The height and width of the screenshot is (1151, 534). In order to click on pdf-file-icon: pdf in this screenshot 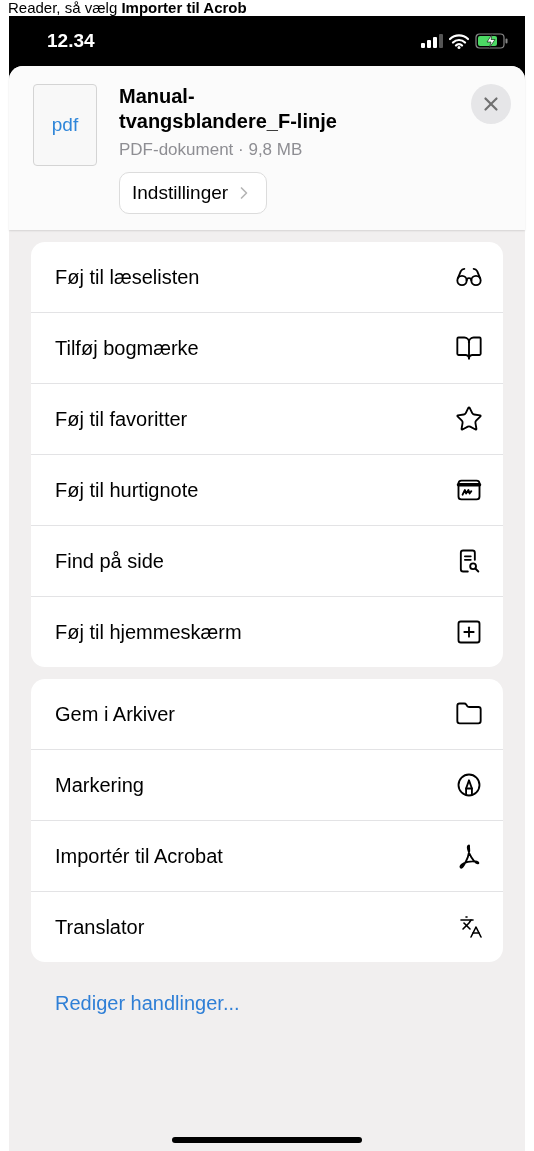, I will do `click(65, 125)`.